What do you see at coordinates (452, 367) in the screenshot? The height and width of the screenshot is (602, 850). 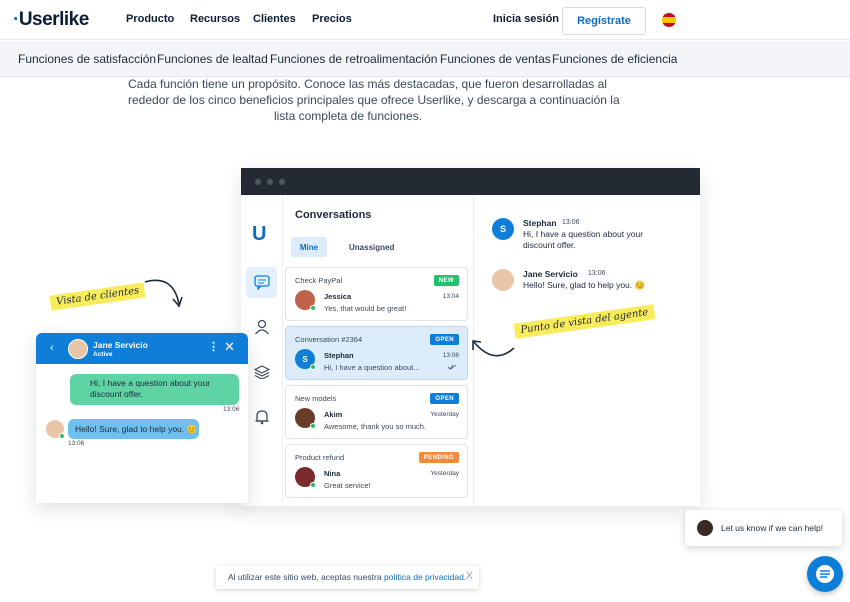 I see `read-check-icon` at bounding box center [452, 367].